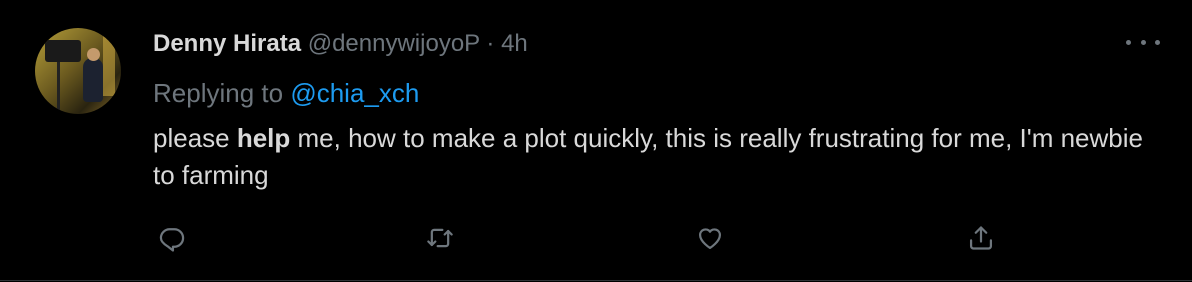 The width and height of the screenshot is (1192, 282). I want to click on retweet-icon, so click(440, 238).